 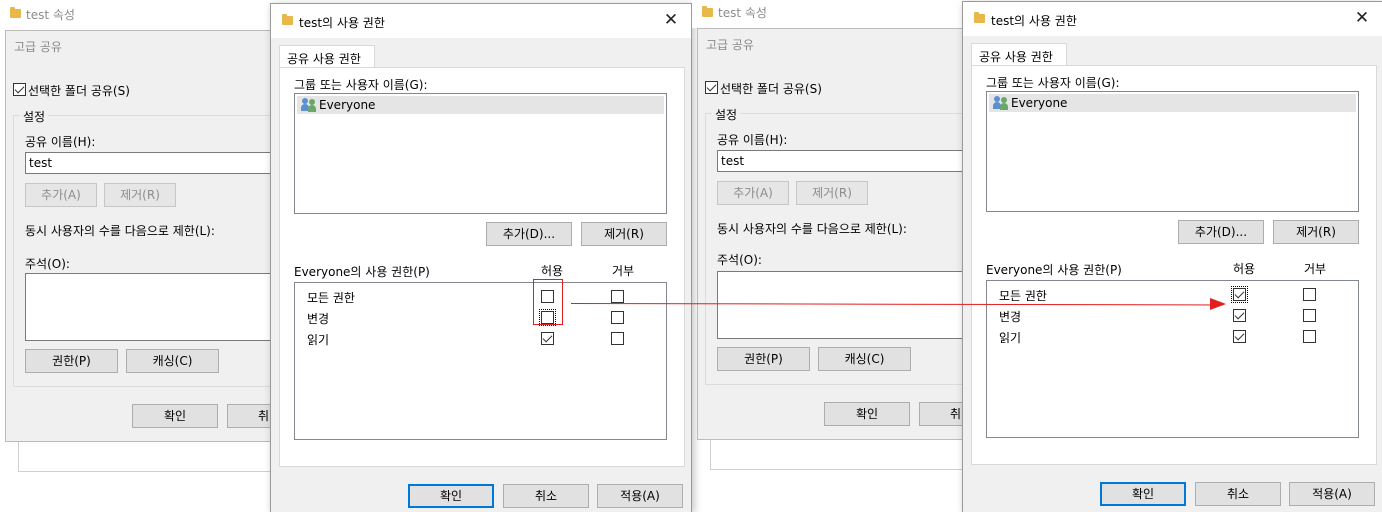 What do you see at coordinates (1218, 304) in the screenshot?
I see `annotation-arrow-head` at bounding box center [1218, 304].